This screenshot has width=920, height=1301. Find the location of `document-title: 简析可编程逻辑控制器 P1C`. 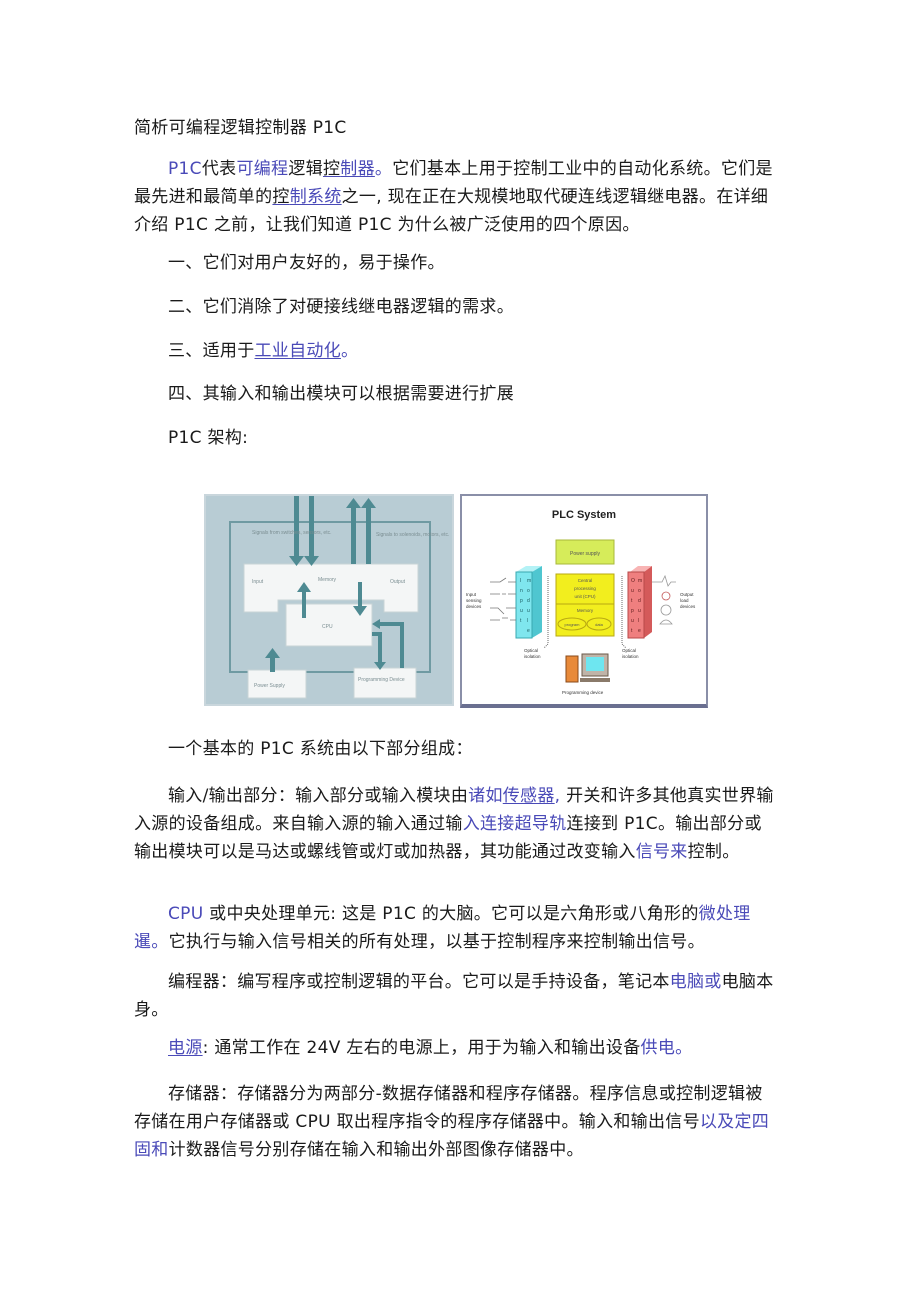

document-title: 简析可编程逻辑控制器 P1C is located at coordinates (240, 128).